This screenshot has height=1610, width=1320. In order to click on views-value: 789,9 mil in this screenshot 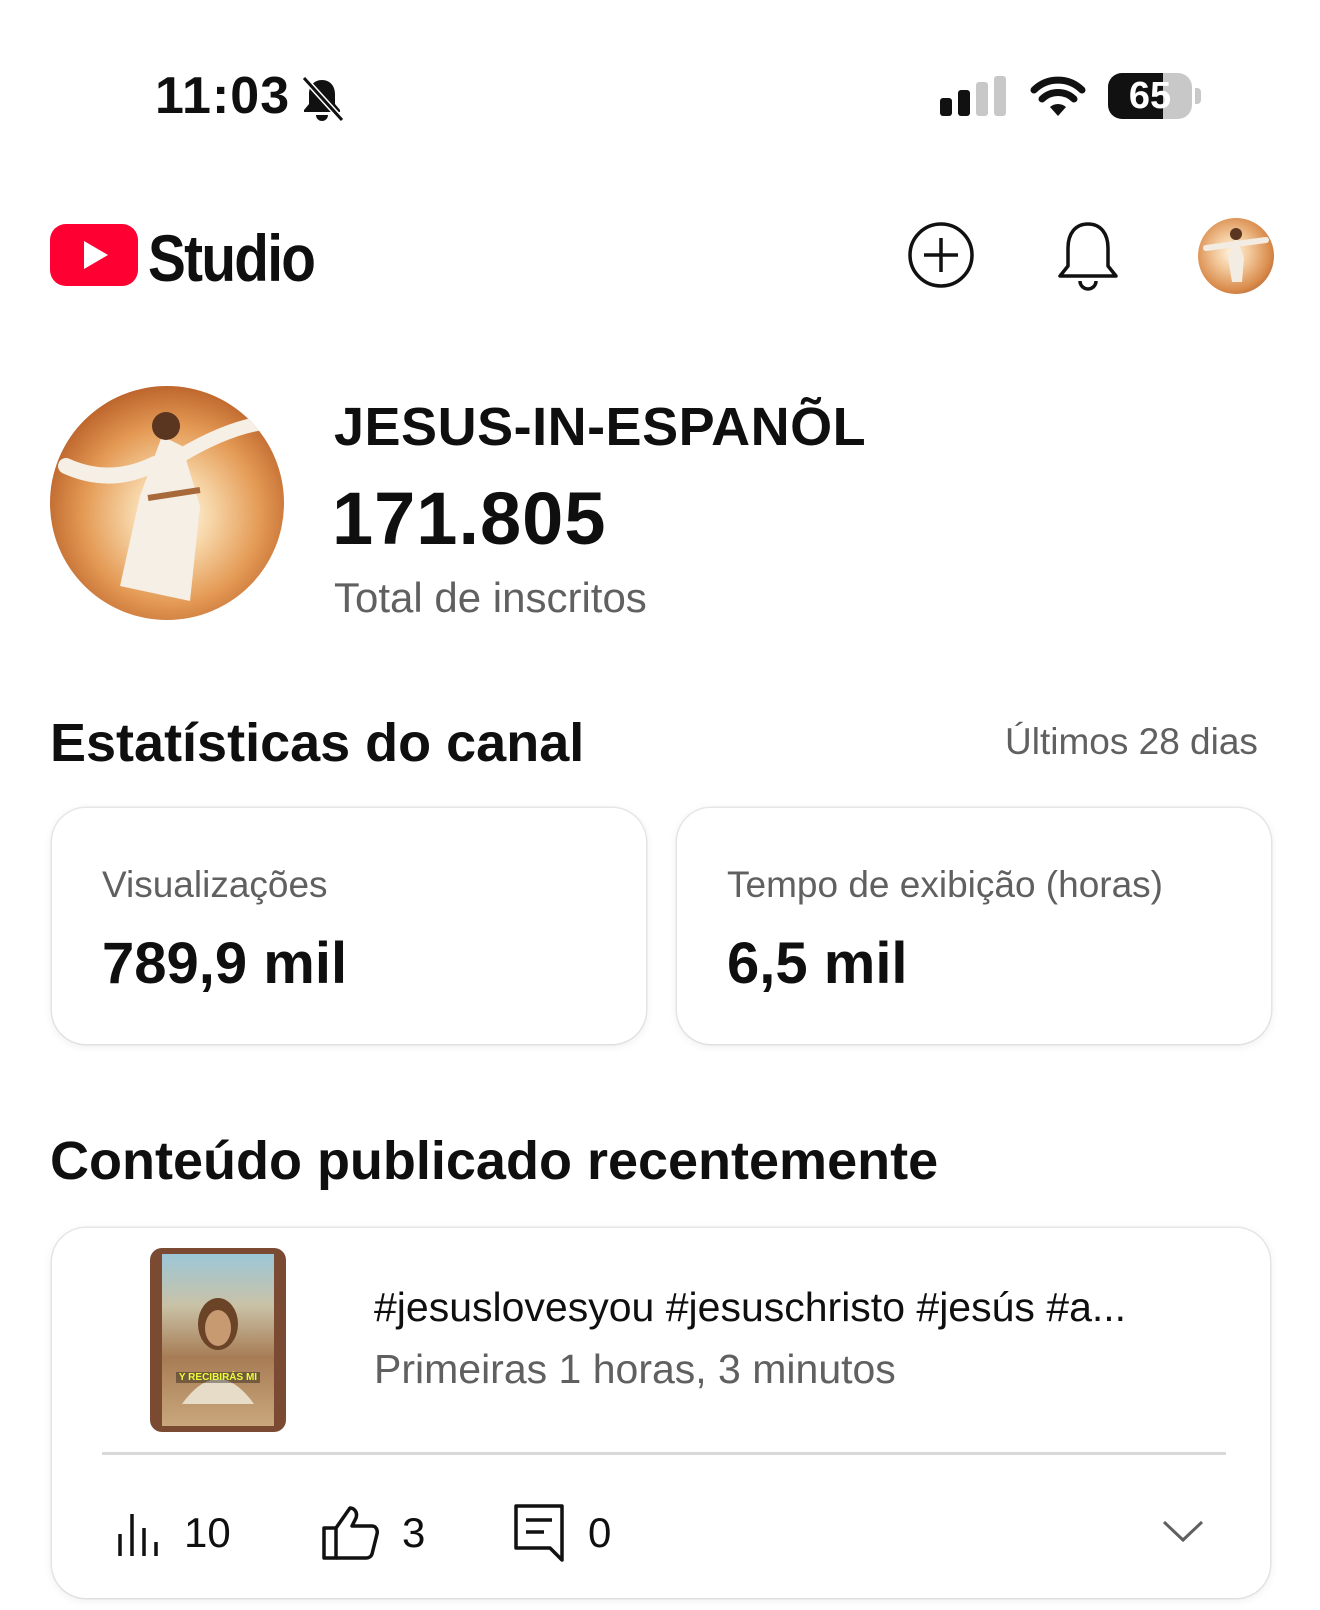, I will do `click(225, 963)`.